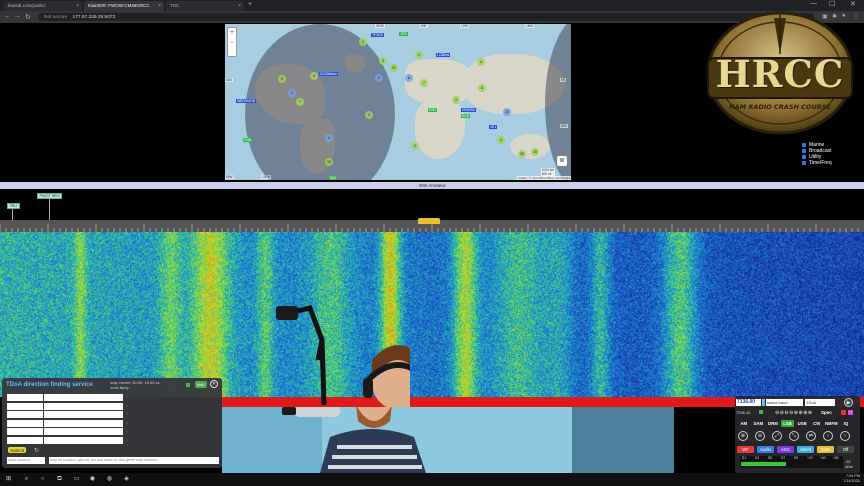 This screenshot has width=864, height=486. Describe the element at coordinates (811, 436) in the screenshot. I see `zoom-tool-icon: ⇄` at that location.